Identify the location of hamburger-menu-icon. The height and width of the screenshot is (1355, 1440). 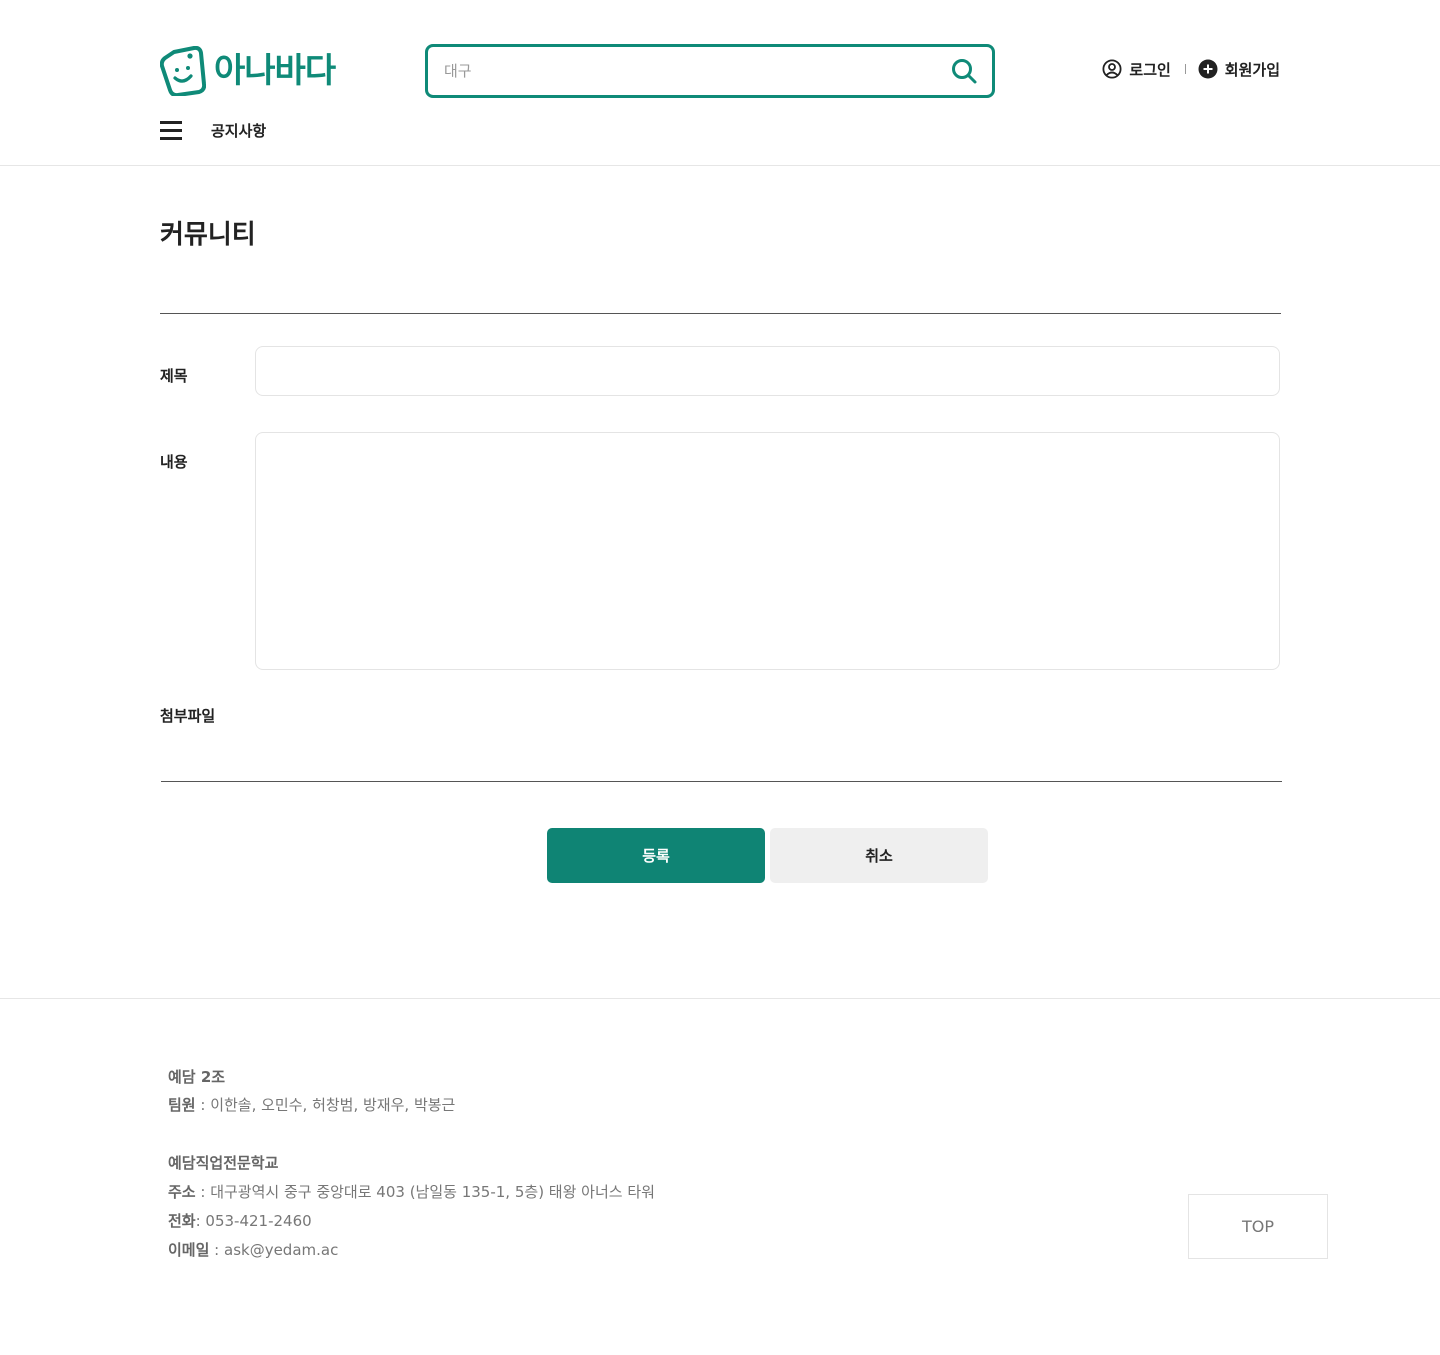
(171, 131).